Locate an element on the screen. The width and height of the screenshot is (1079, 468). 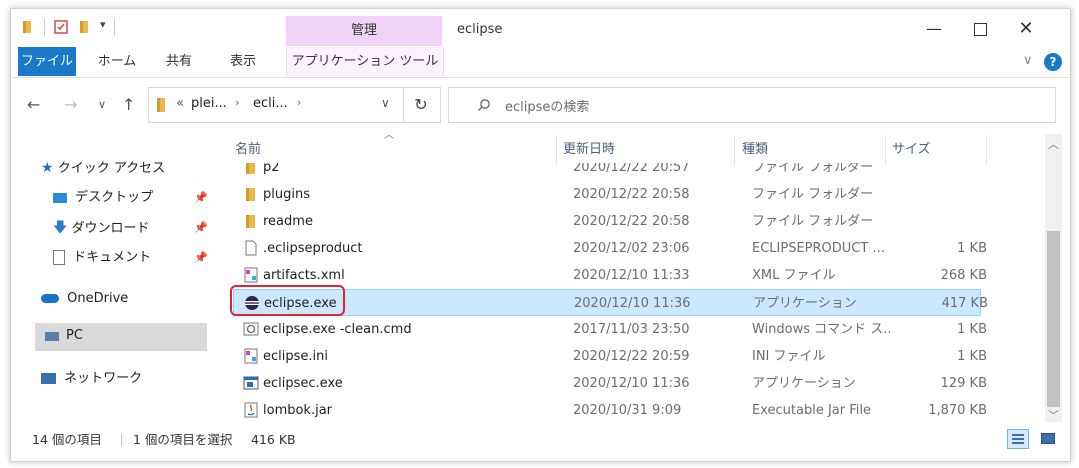
minimize-button: — is located at coordinates (934, 29).